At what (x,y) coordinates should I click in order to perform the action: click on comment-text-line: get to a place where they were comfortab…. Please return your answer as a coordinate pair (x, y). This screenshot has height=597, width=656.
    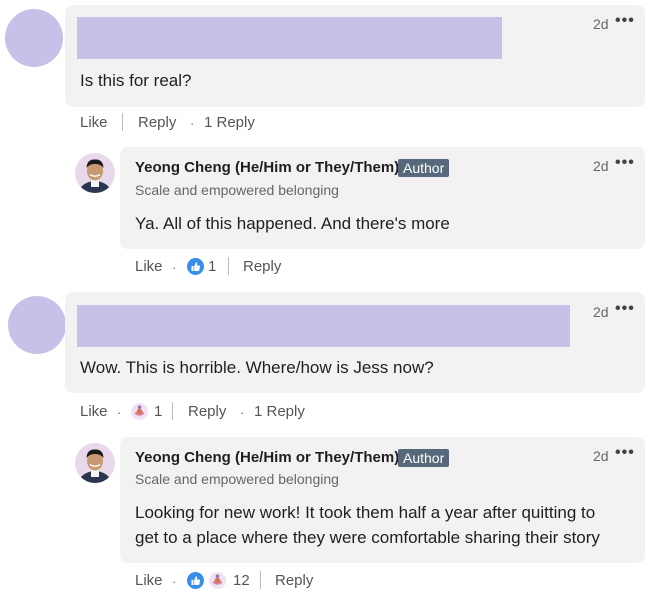
    Looking at the image, I should click on (367, 537).